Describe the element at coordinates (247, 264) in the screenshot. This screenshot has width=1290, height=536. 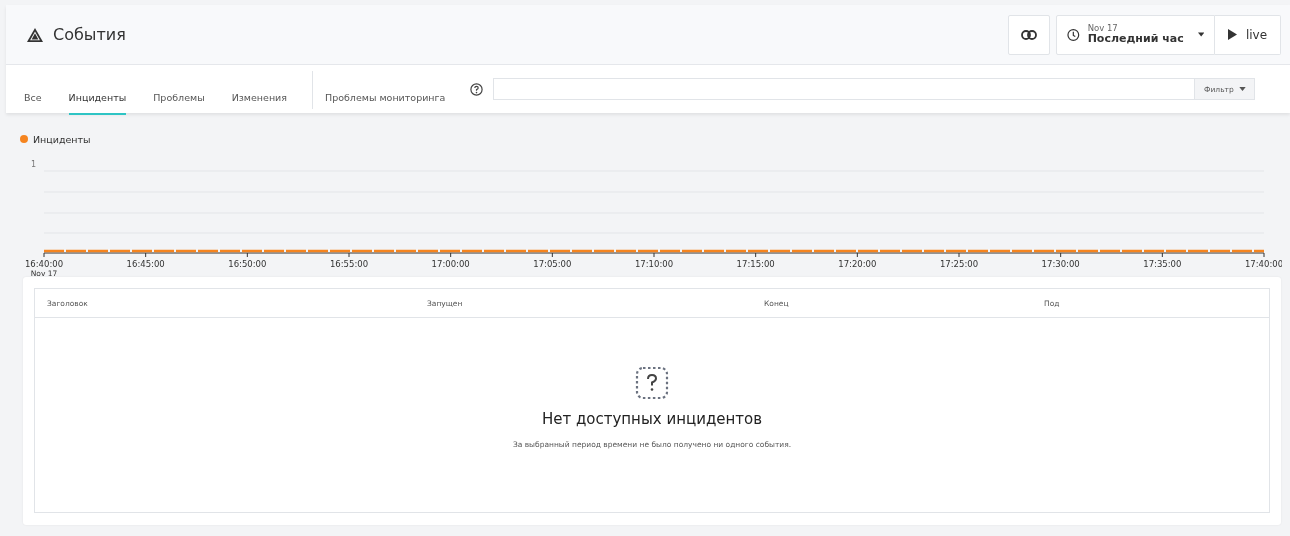
I see `x-tick-label: 16:50:00` at that location.